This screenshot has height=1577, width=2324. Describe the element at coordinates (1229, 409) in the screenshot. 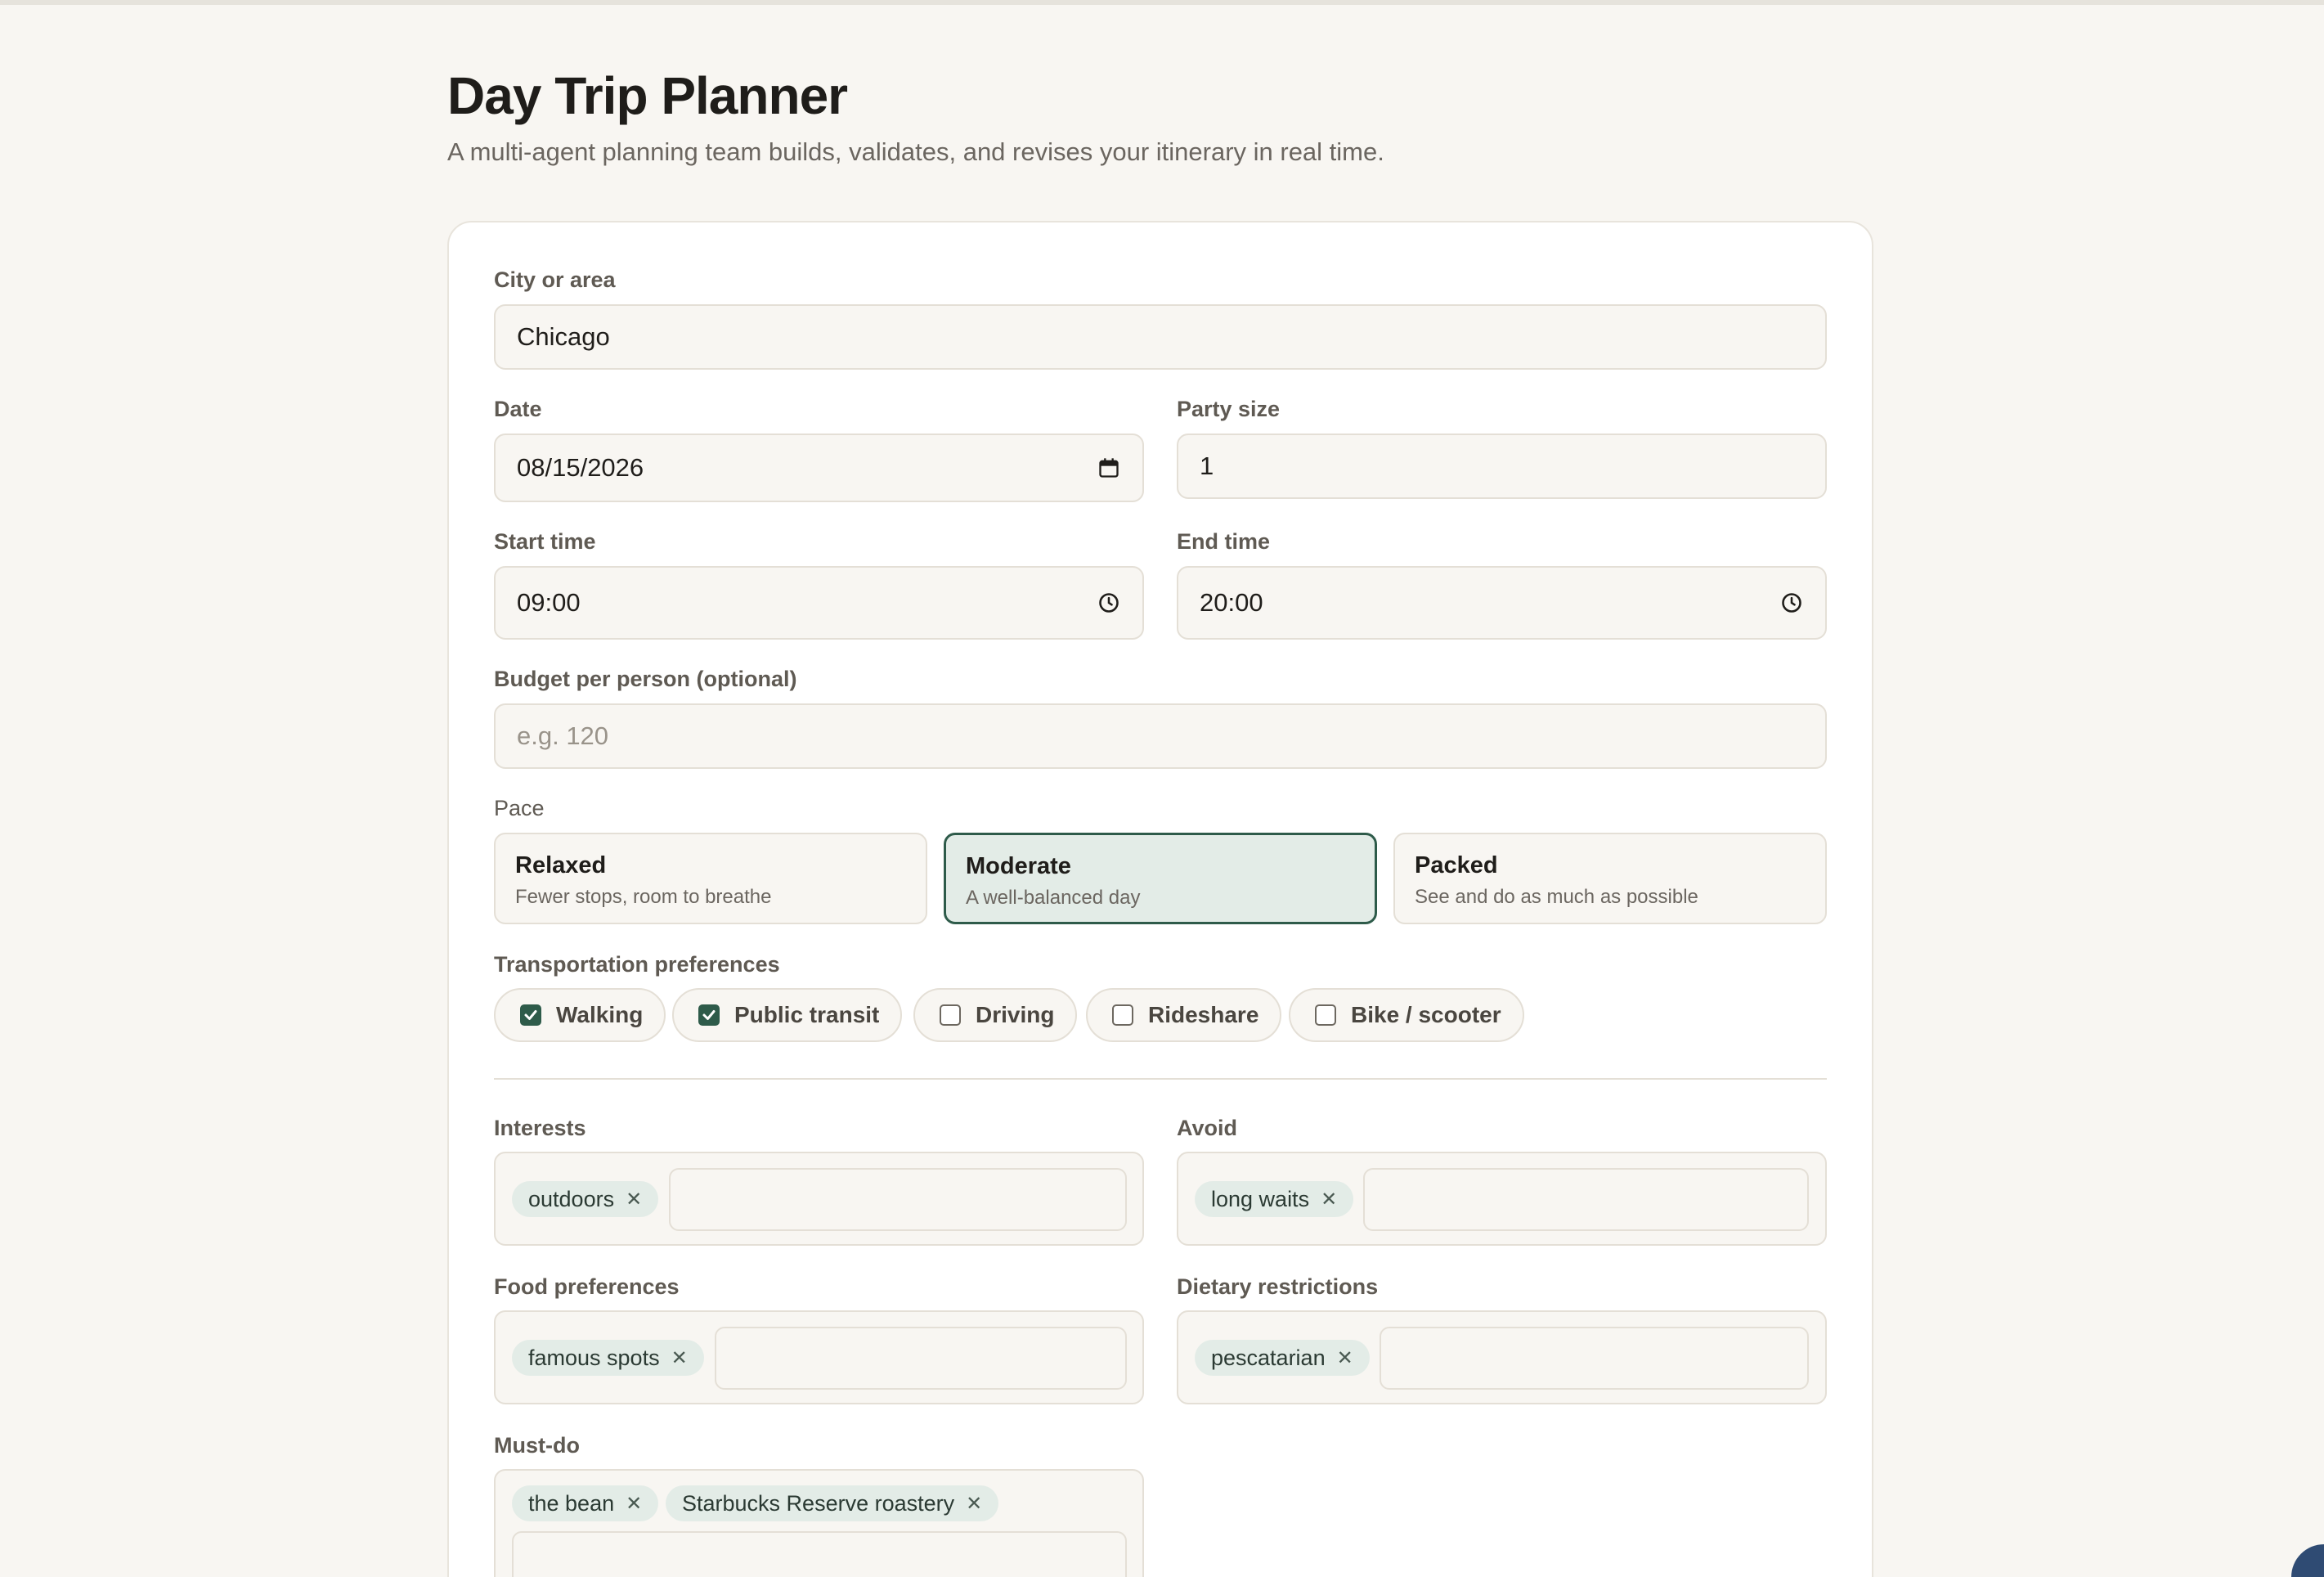

I see `party-size-label: Party size` at that location.